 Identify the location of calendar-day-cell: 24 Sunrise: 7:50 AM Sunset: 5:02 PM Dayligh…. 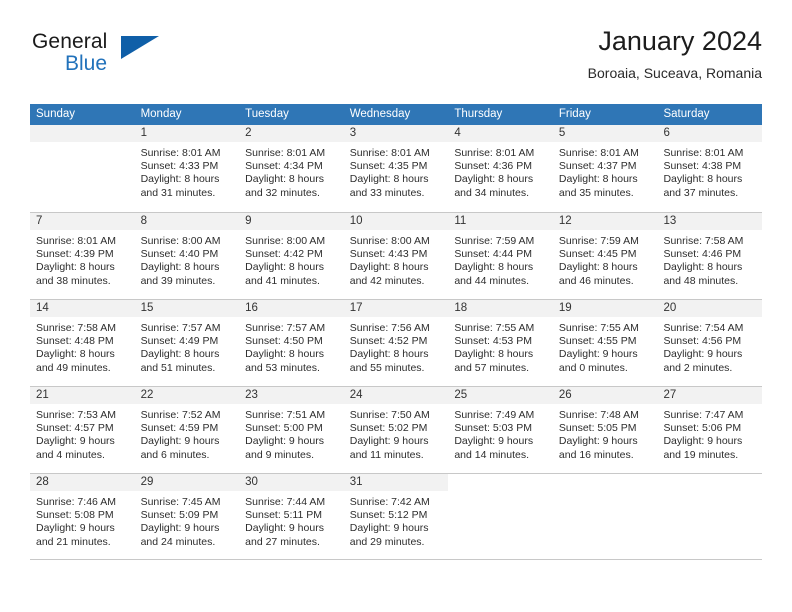
(396, 430).